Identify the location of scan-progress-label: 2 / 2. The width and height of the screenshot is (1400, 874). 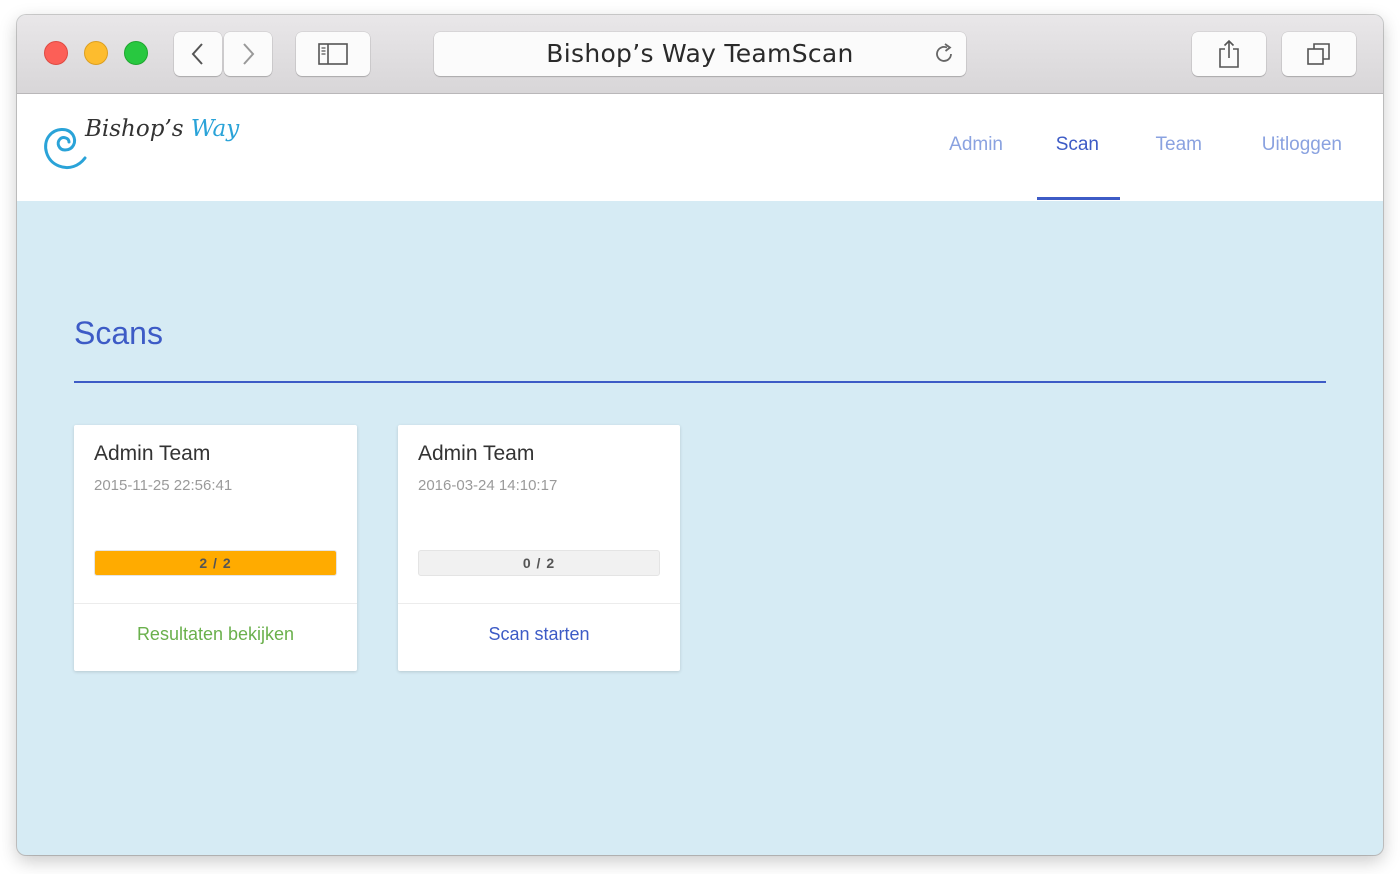
(215, 563).